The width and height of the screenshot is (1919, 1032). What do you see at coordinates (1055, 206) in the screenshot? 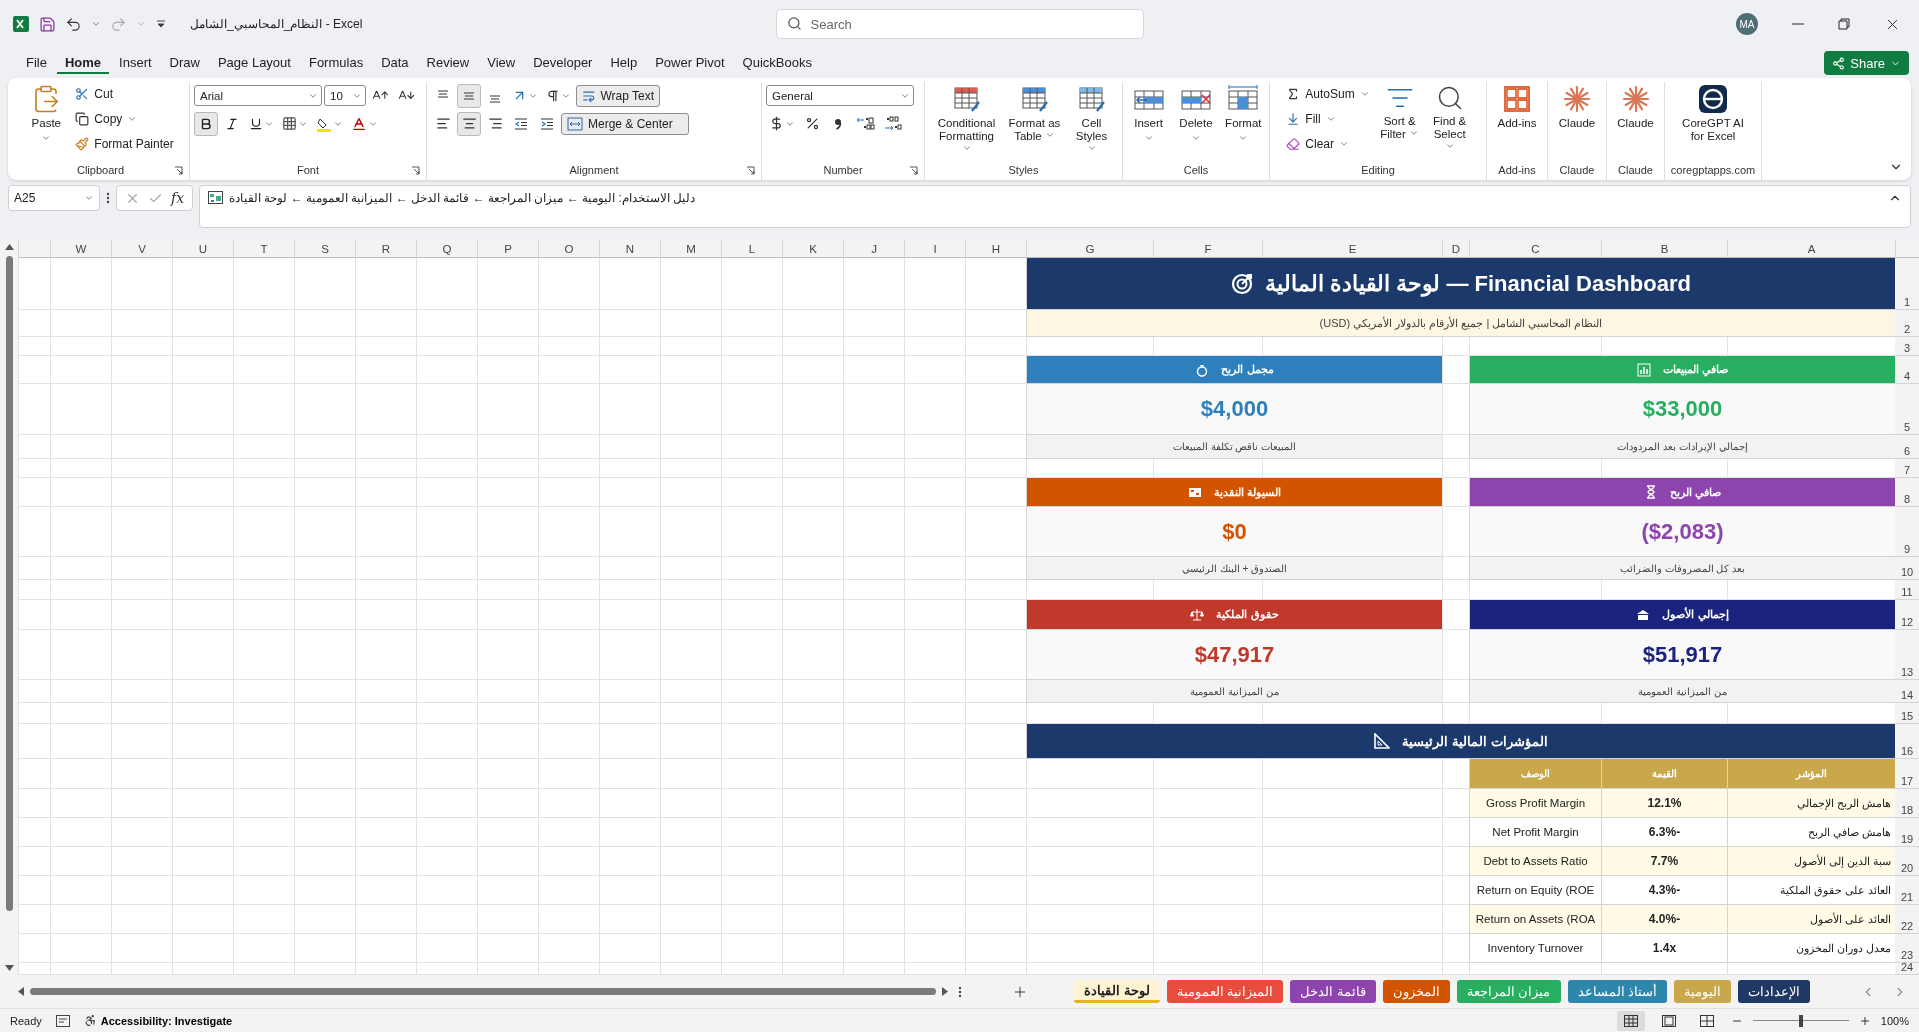
I see `formula-field: دليل الاستخدام: اليومية ← ميزان المراجعة ← قائمة الدخل ← الميزانية العمومية ← لوحة القيادة` at bounding box center [1055, 206].